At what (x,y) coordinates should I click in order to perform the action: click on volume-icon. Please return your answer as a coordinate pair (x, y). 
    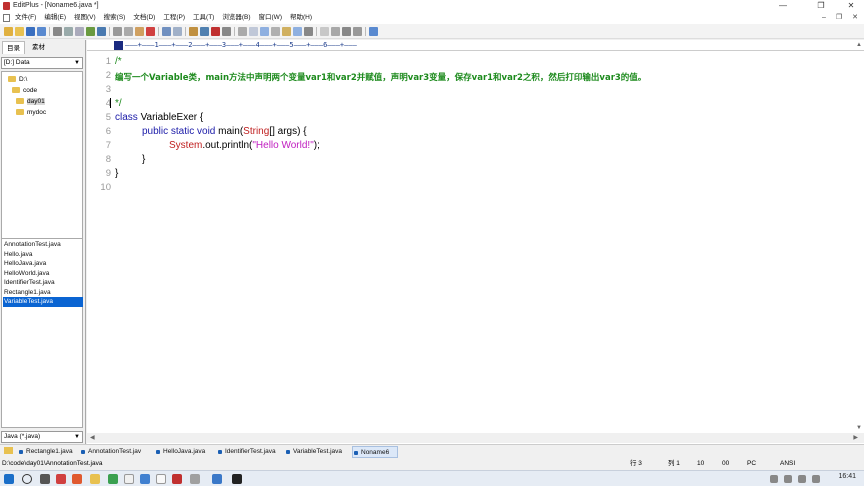
    Looking at the image, I should click on (802, 479).